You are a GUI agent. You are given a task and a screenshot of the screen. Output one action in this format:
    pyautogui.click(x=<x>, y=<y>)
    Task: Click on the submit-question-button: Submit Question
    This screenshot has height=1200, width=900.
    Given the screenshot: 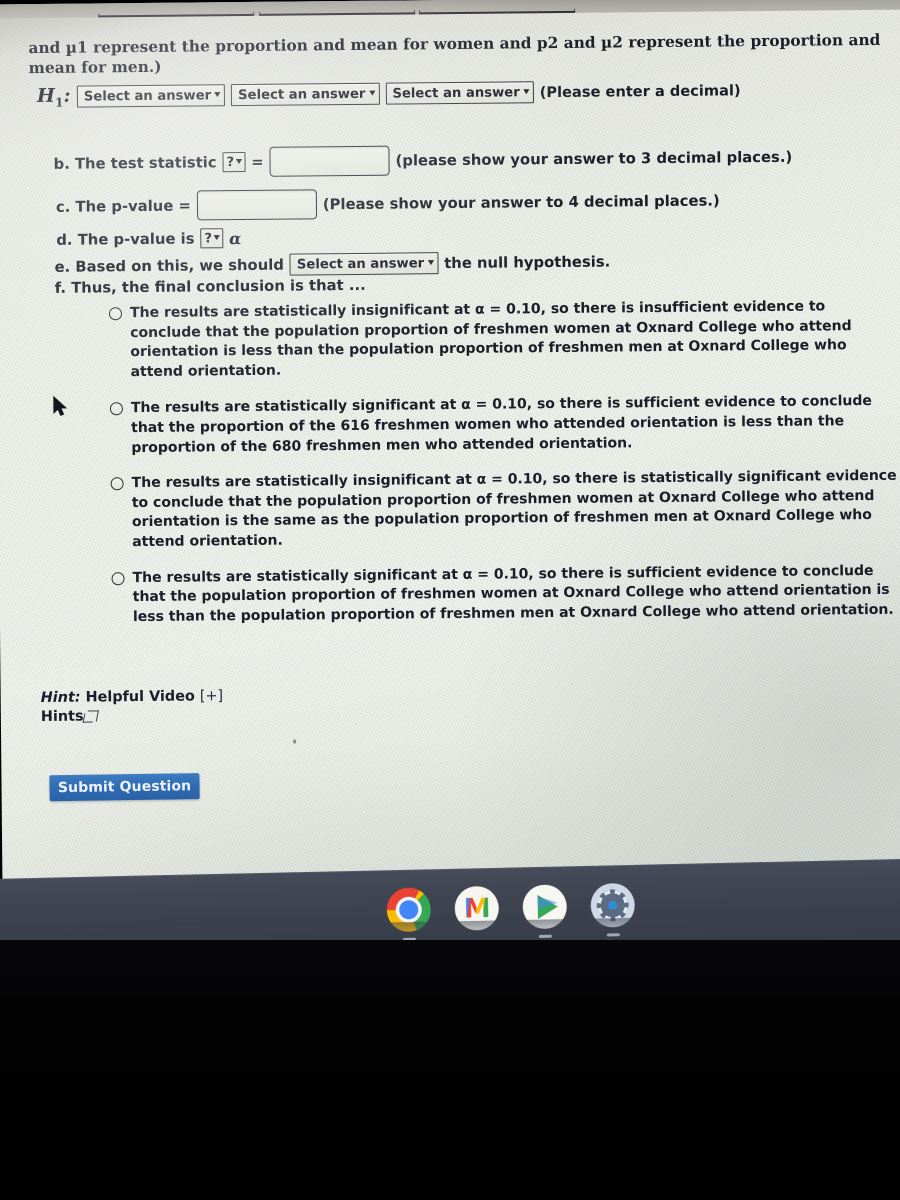 What is the action you would take?
    pyautogui.click(x=124, y=787)
    